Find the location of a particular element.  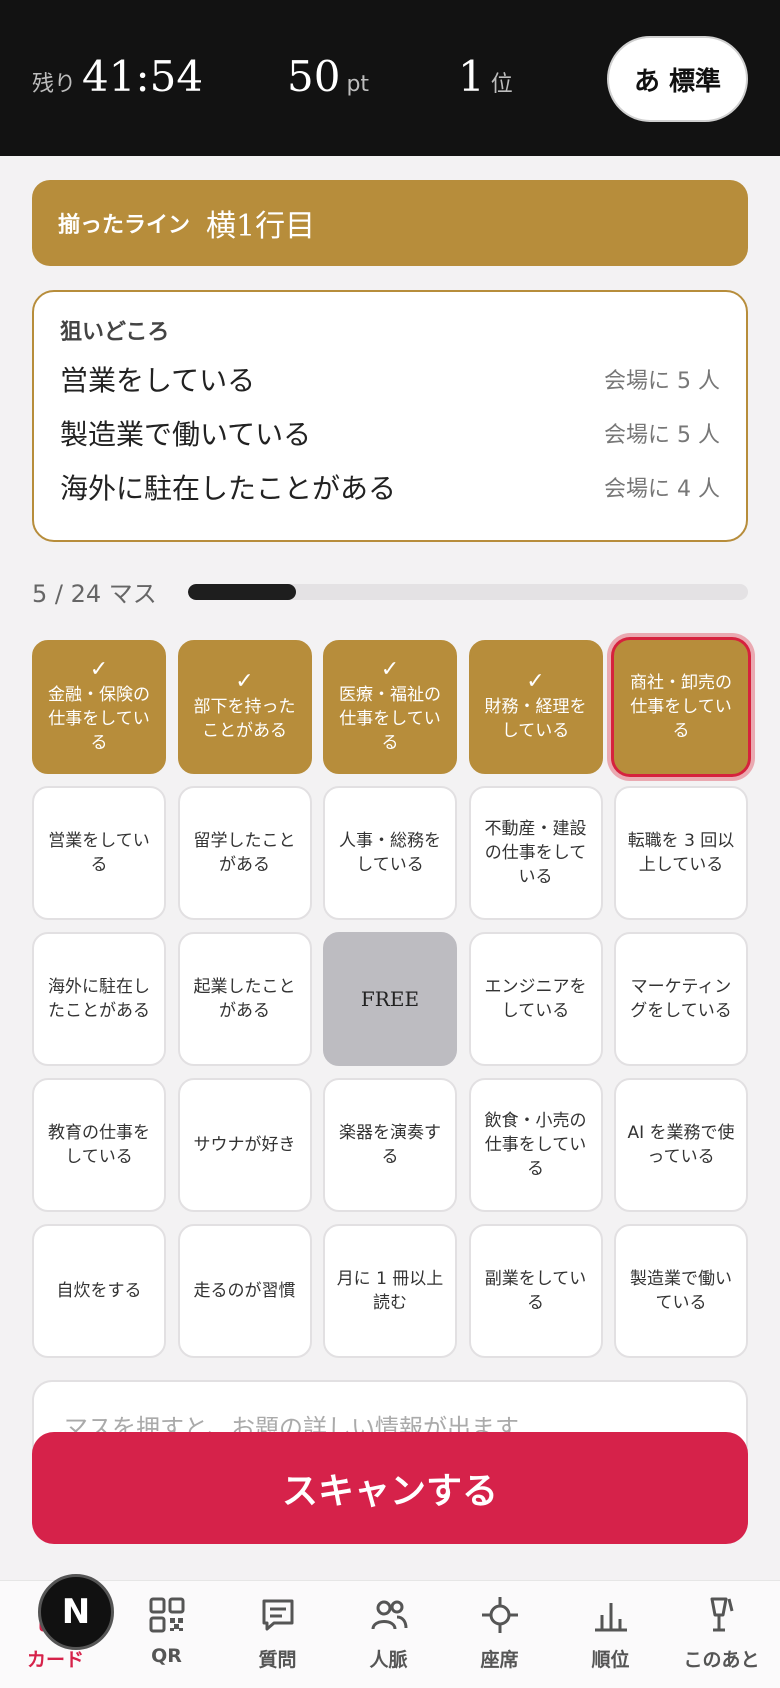

bingo-cell-label: 営業をしている is located at coordinates (99, 853).